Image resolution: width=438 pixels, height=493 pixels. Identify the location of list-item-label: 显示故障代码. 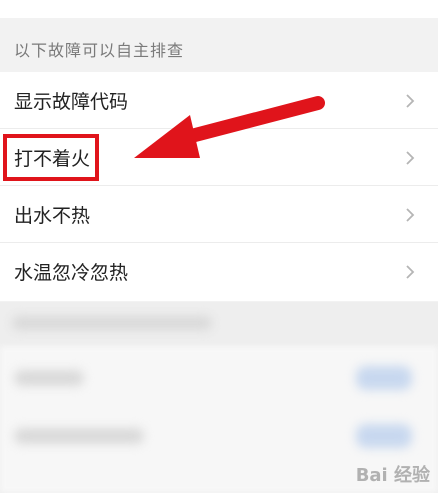
(71, 102).